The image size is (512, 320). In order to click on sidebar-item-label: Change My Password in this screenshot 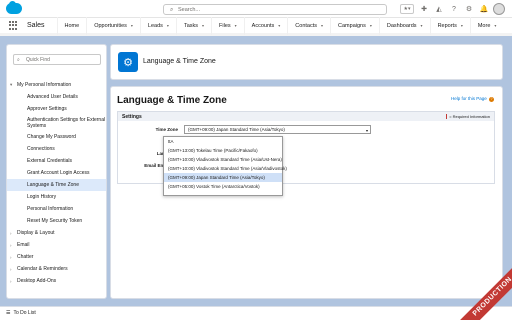, I will do `click(51, 137)`.